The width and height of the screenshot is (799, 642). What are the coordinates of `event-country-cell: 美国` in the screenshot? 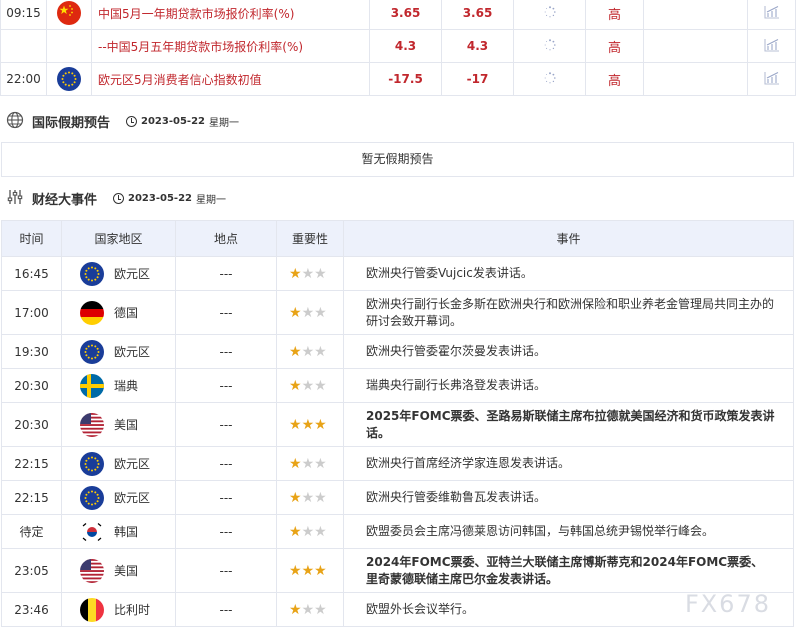 It's located at (118, 424).